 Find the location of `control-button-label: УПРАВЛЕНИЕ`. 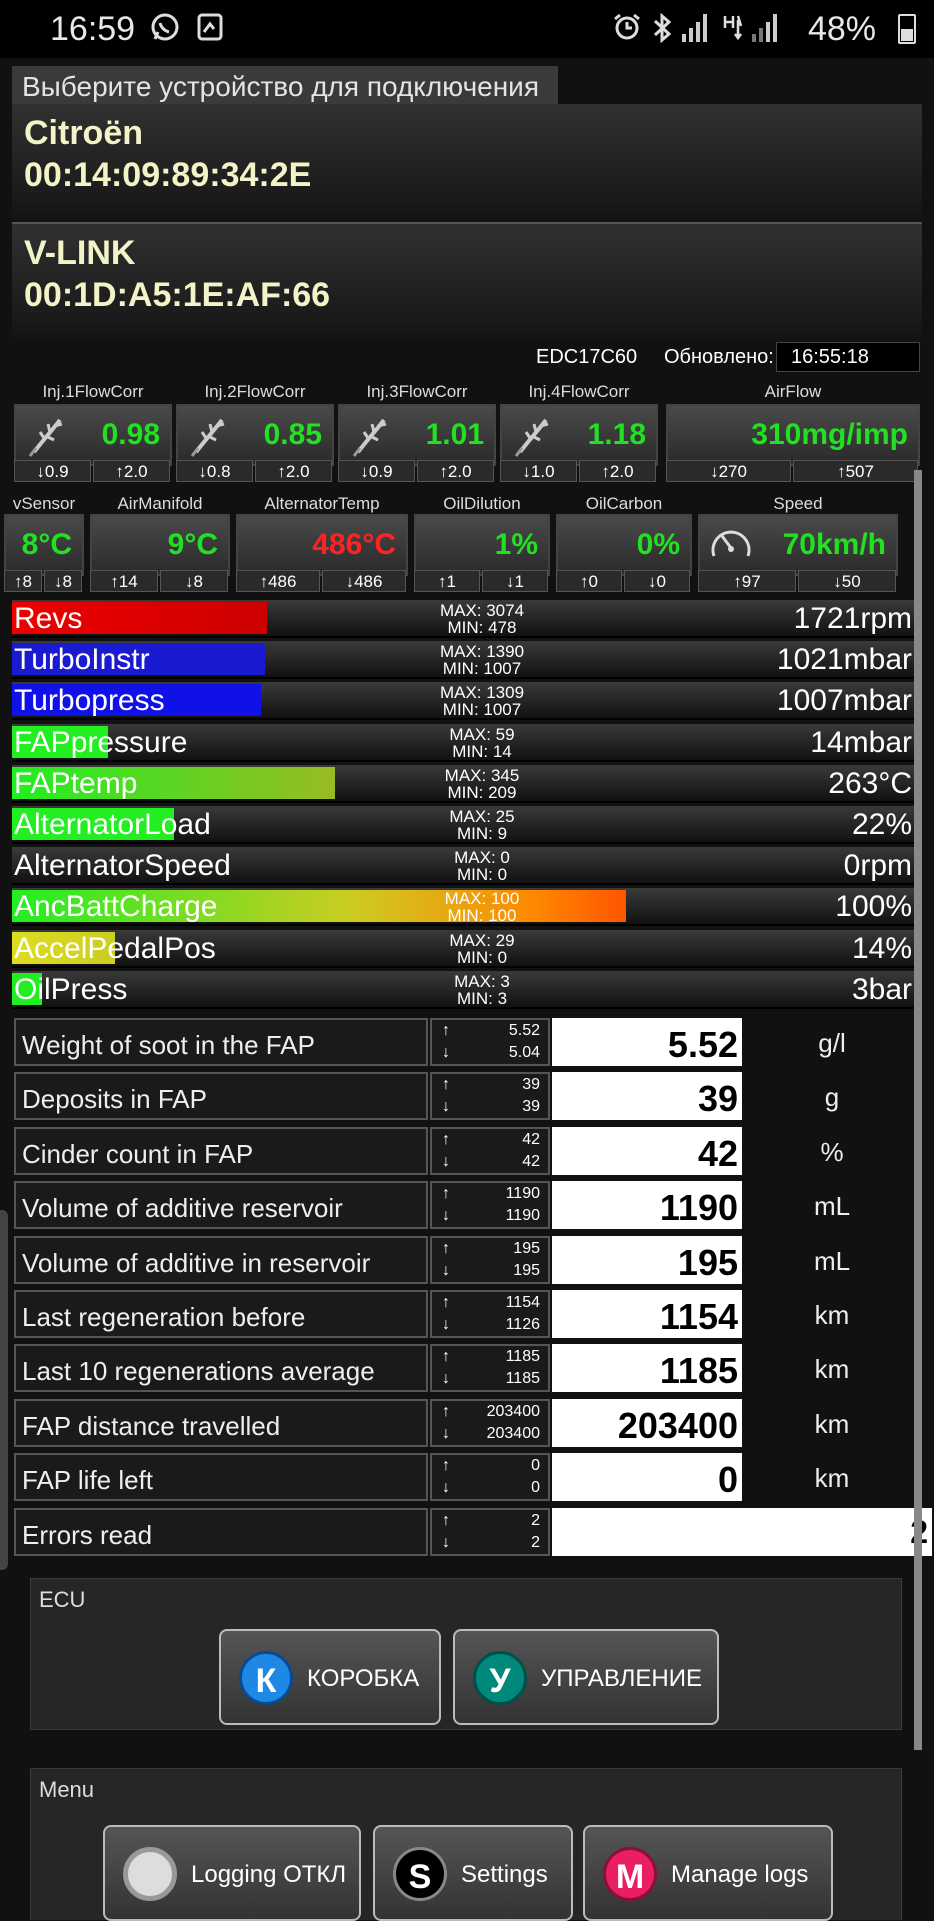

control-button-label: УПРАВЛЕНИЕ is located at coordinates (621, 1678).